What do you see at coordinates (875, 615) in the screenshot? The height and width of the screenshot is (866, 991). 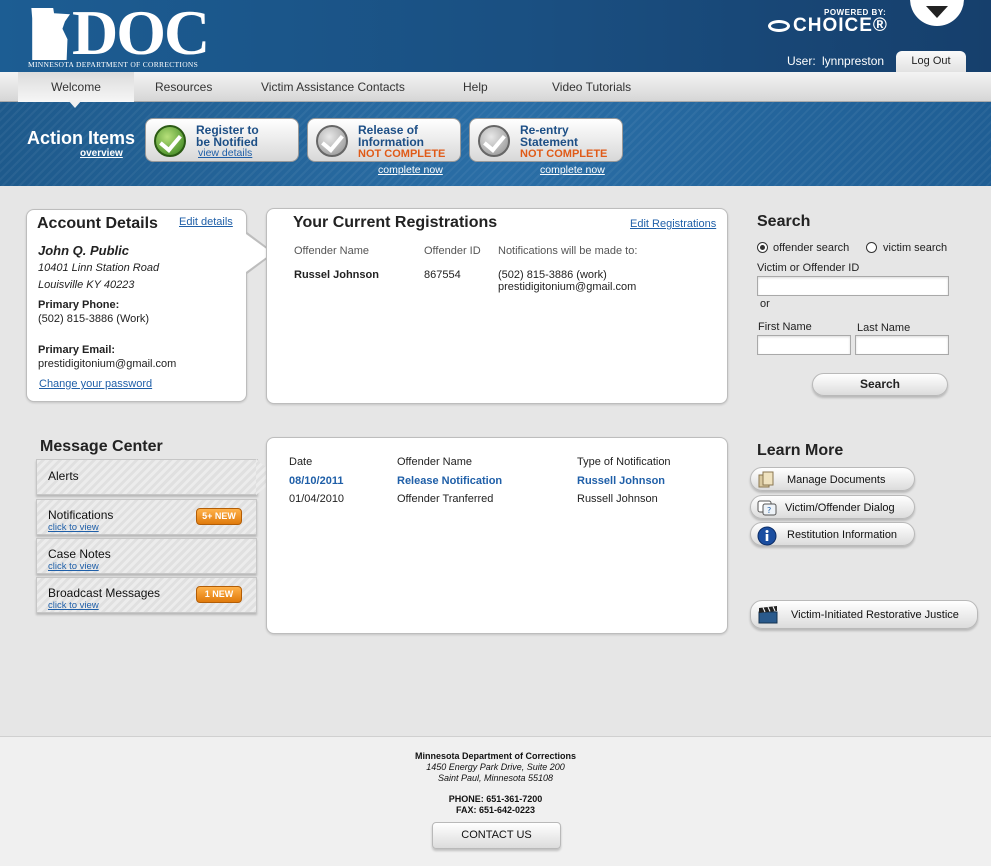 I see `learn-more-label: Victim-Initiated Restorative Justice` at bounding box center [875, 615].